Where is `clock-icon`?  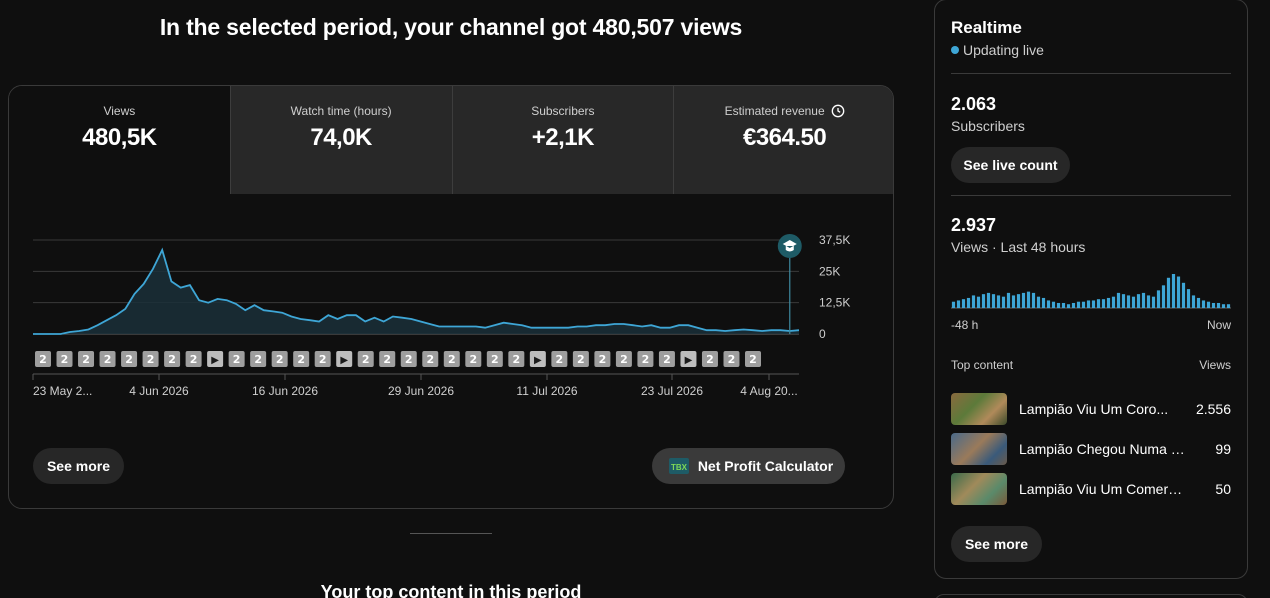
clock-icon is located at coordinates (837, 111).